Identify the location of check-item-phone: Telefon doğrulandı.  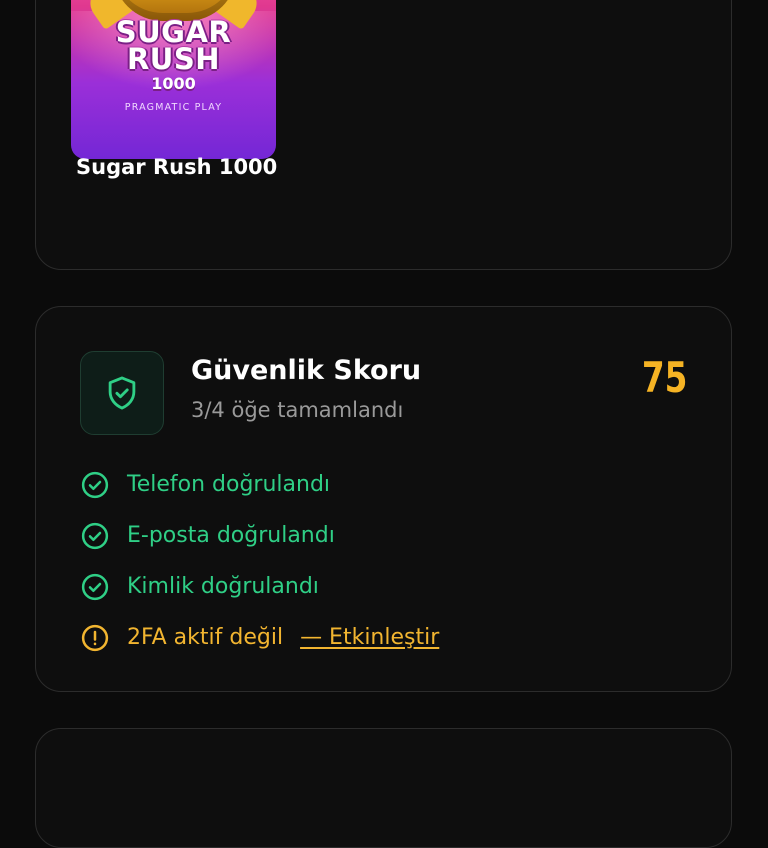
(259, 484).